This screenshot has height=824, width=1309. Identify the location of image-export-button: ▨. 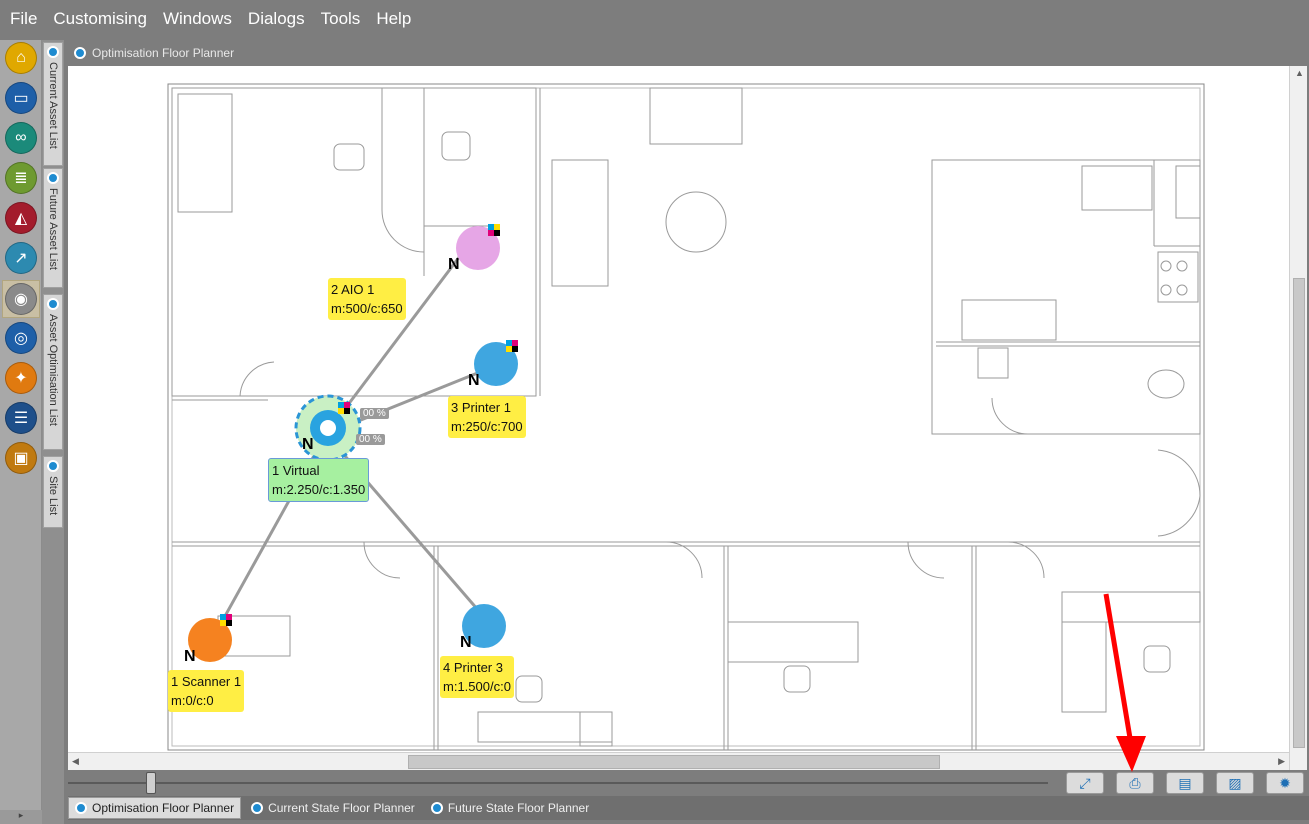
(1235, 783).